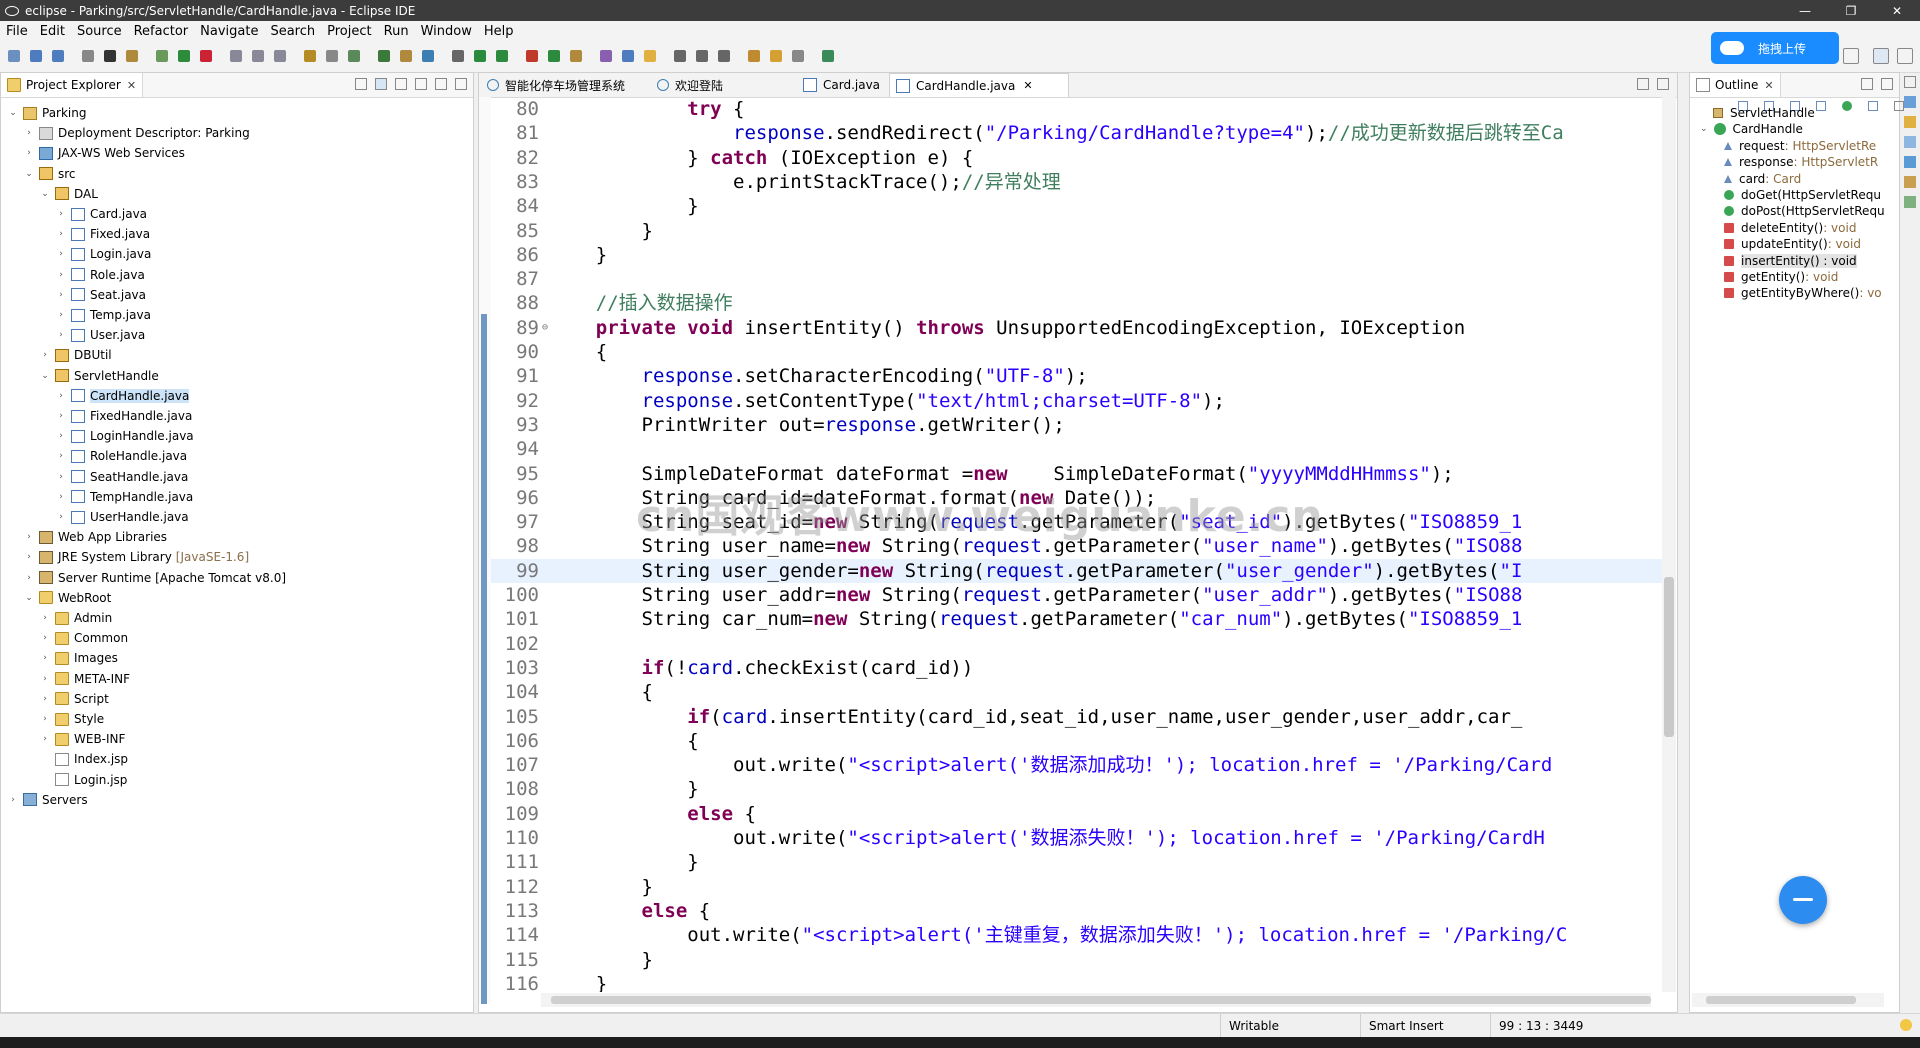  What do you see at coordinates (110, 56) in the screenshot?
I see `terminal-icon` at bounding box center [110, 56].